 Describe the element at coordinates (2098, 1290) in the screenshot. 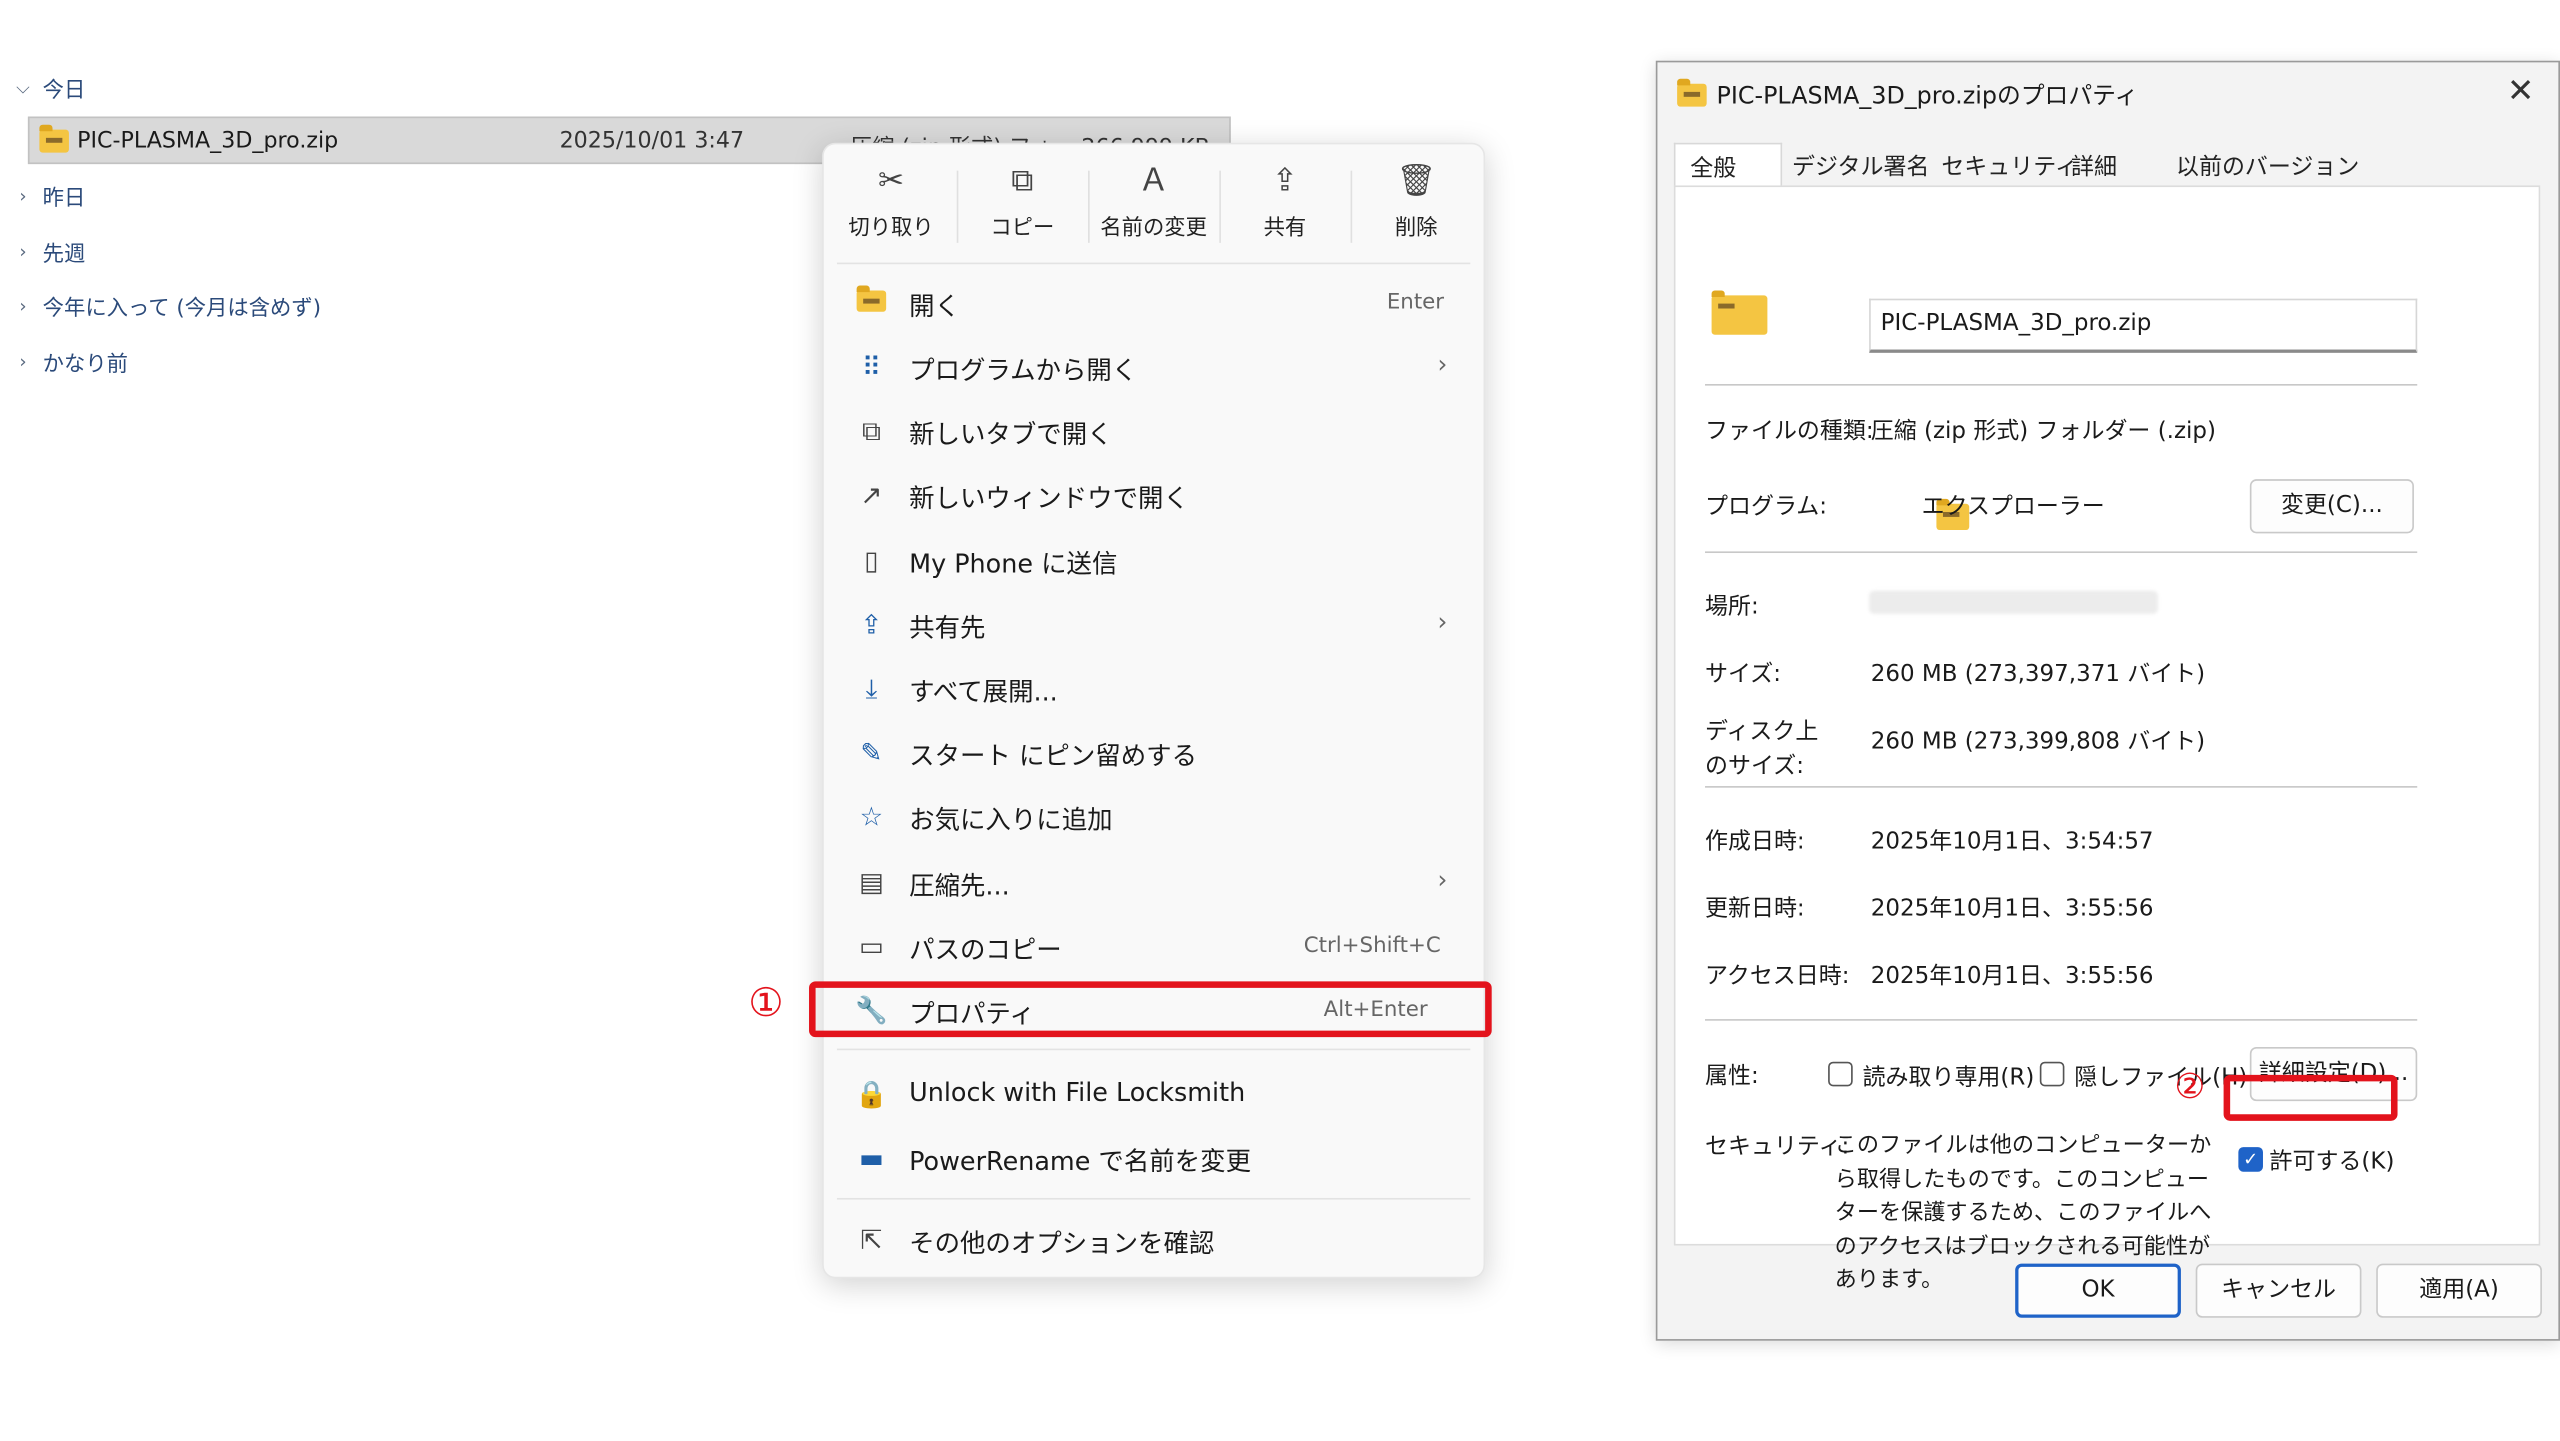

I see `ok-button: OK` at that location.